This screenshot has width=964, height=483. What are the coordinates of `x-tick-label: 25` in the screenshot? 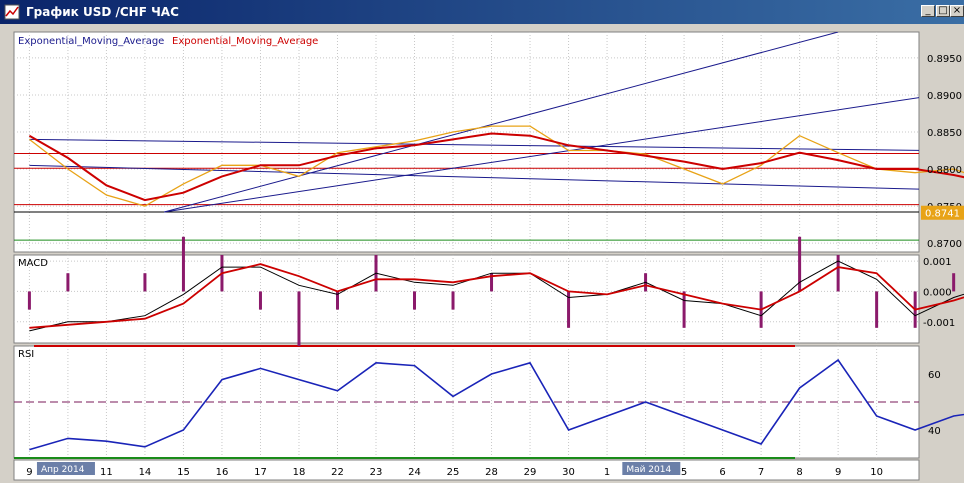 It's located at (453, 472).